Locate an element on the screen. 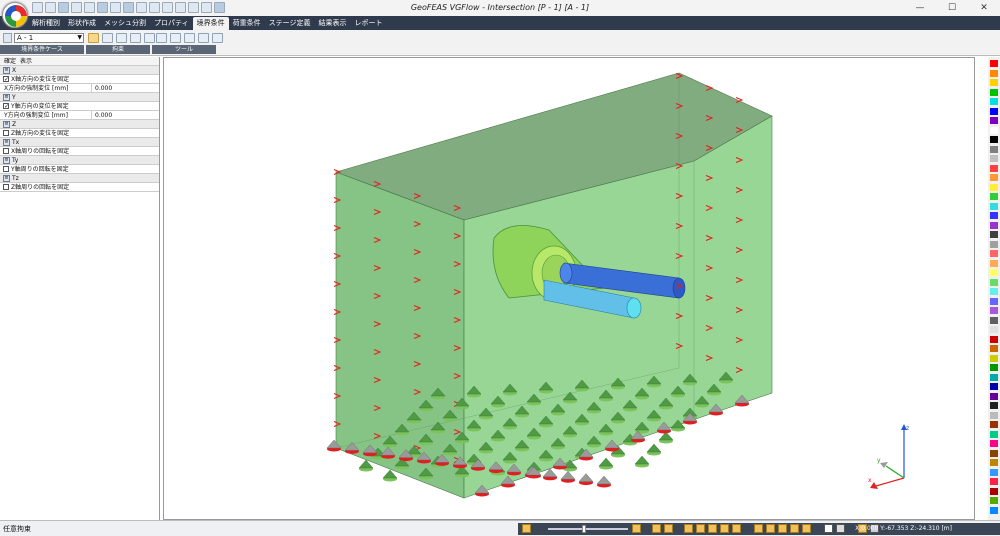 This screenshot has height=536, width=1000. menu-tab: 形状作成 is located at coordinates (82, 23).